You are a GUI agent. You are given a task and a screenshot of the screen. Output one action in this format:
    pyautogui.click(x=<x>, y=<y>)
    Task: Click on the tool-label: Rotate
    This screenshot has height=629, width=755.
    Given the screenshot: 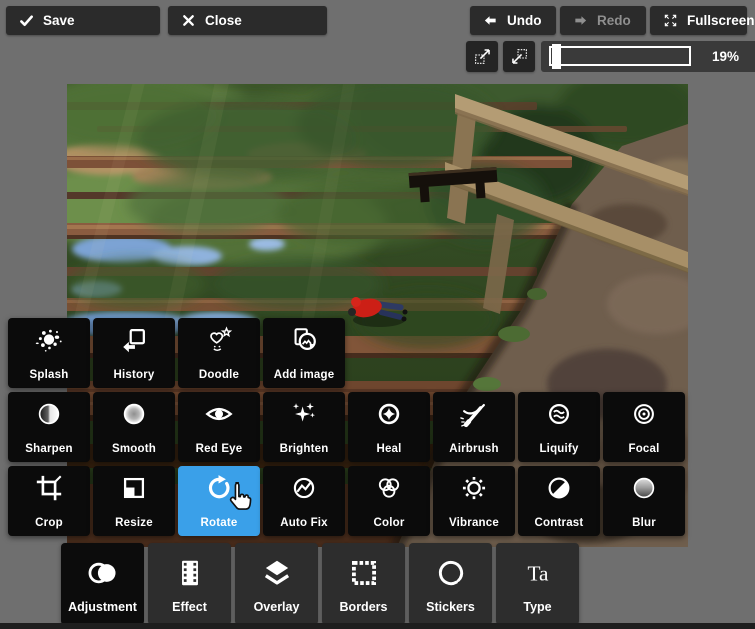 What is the action you would take?
    pyautogui.click(x=219, y=523)
    